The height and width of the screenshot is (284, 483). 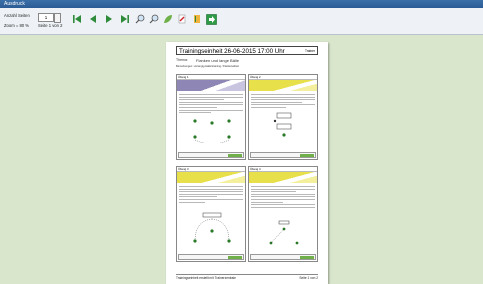 I want to click on exercise-card-3: Übung 3, so click(x=211, y=214).